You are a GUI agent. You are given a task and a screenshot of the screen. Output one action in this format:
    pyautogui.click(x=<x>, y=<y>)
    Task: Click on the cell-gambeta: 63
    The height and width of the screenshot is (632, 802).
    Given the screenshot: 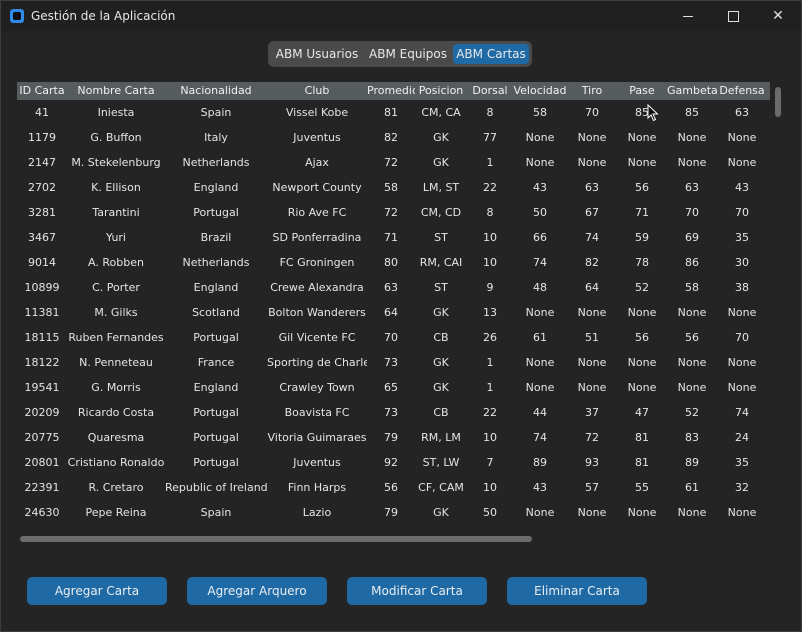 What is the action you would take?
    pyautogui.click(x=692, y=187)
    